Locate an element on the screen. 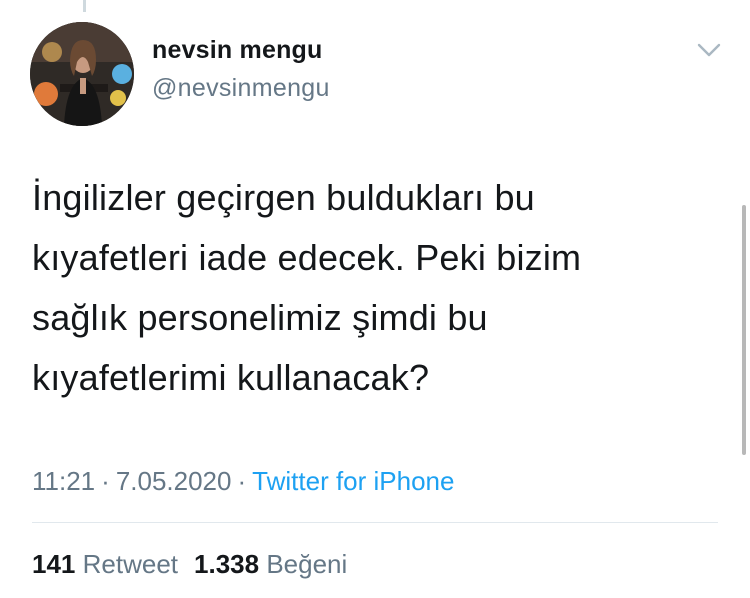 The height and width of the screenshot is (598, 750). tweet-time: 11:21 is located at coordinates (64, 481).